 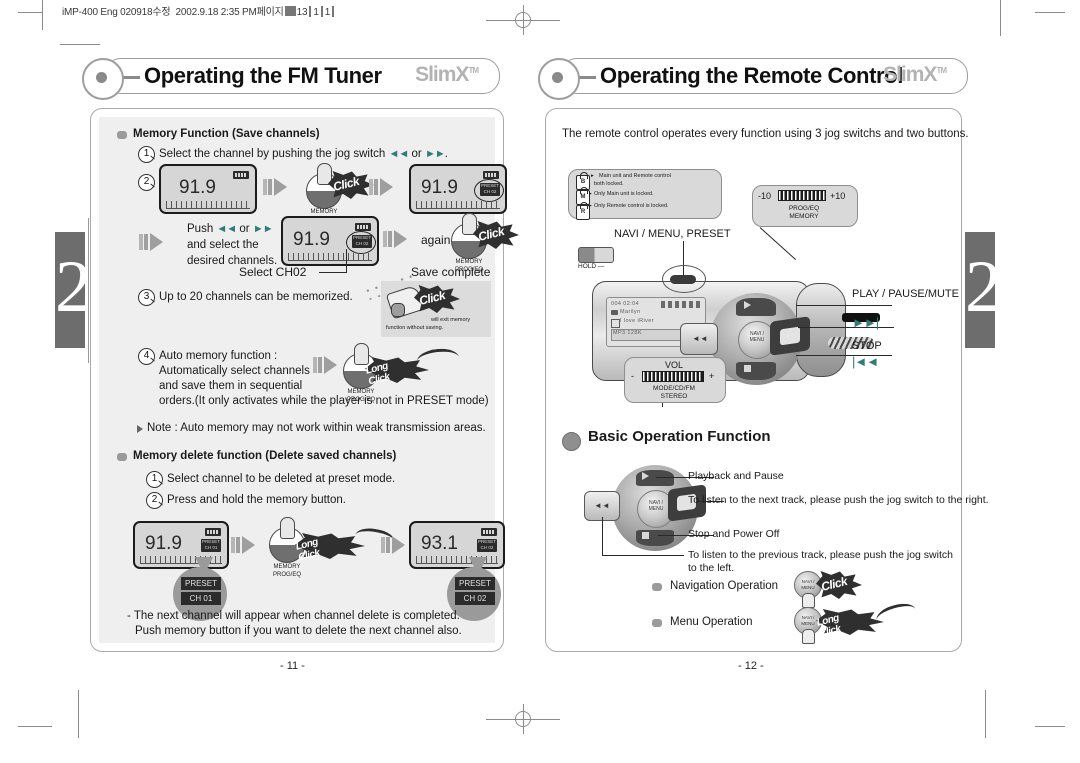 I want to click on lock-legend-row3-line1: Only Remote control is locked., so click(x=631, y=206).